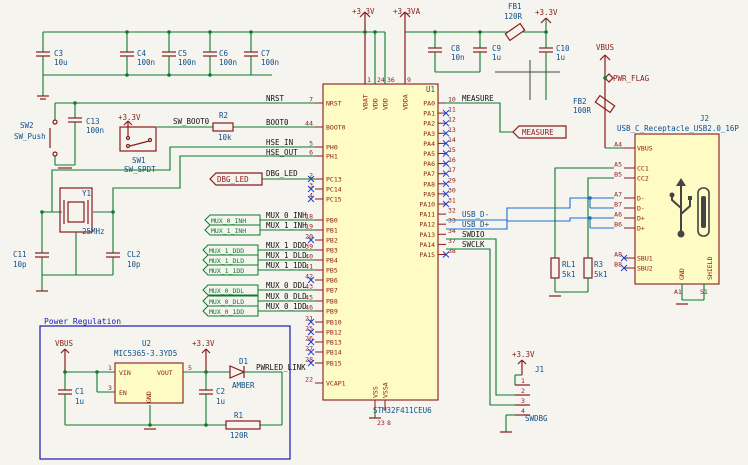  What do you see at coordinates (402, 410) in the screenshot?
I see `u1-part: STM32F411CEU6` at bounding box center [402, 410].